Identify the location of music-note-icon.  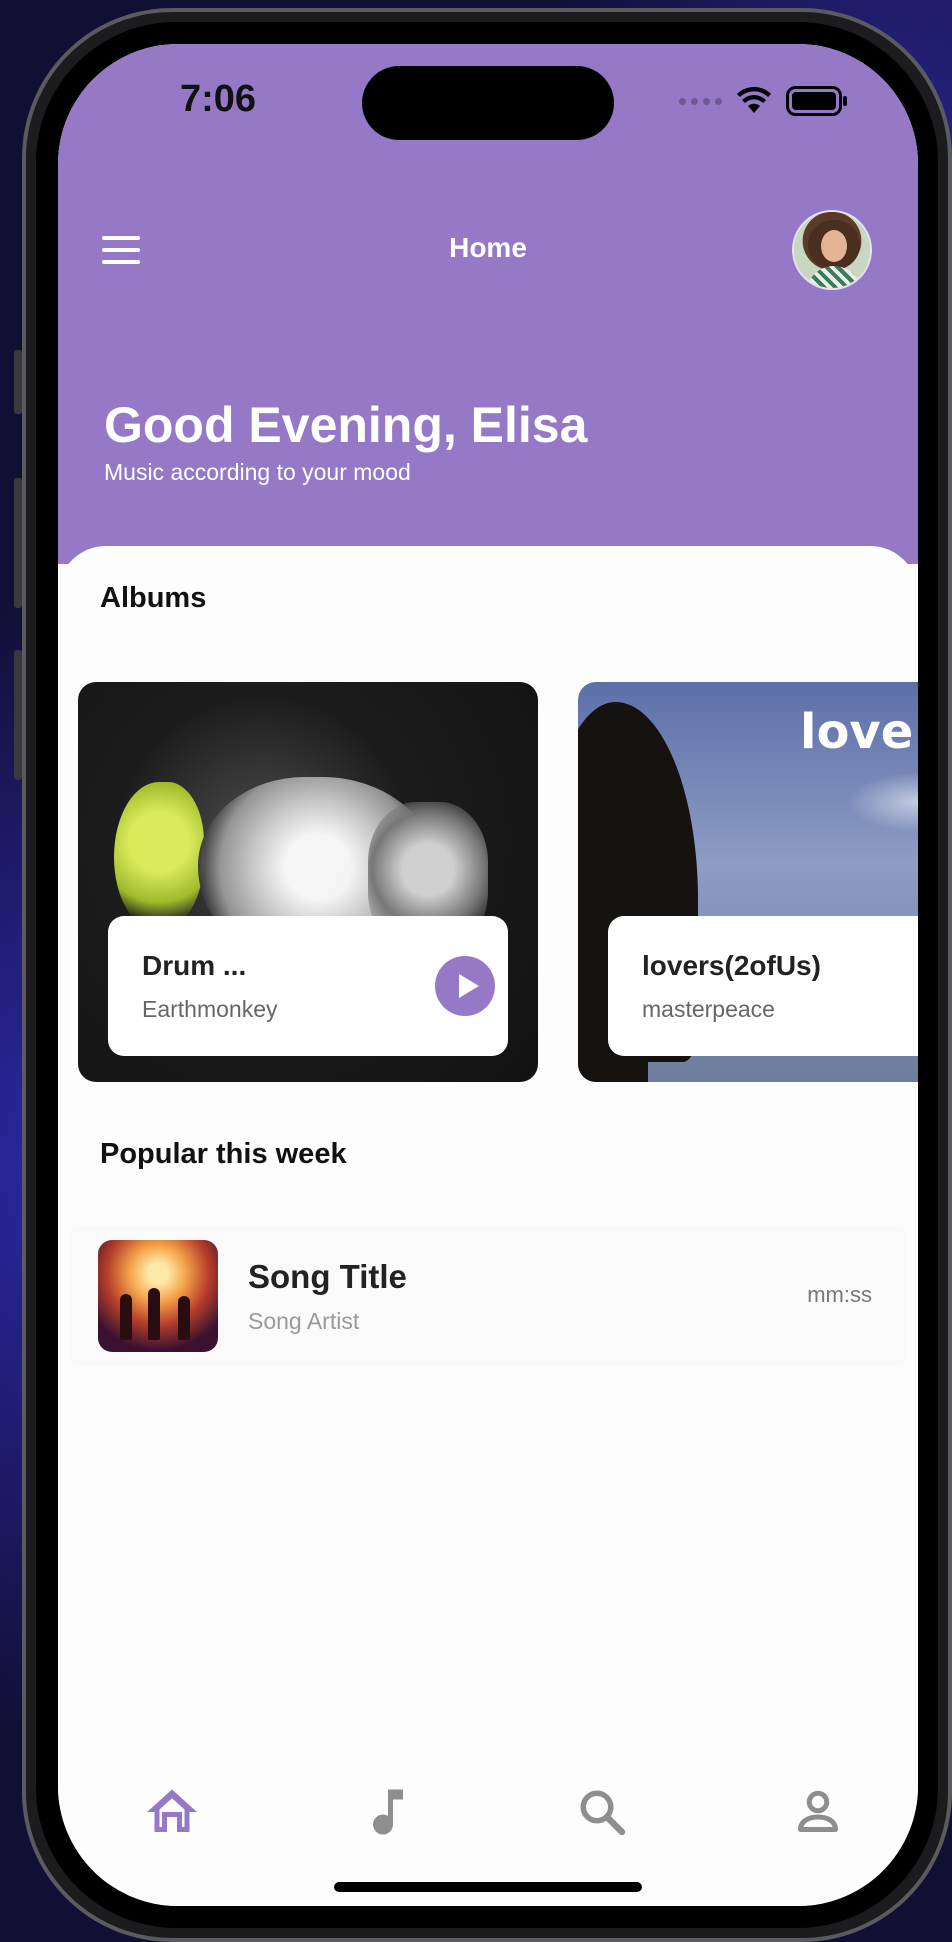
(388, 1812).